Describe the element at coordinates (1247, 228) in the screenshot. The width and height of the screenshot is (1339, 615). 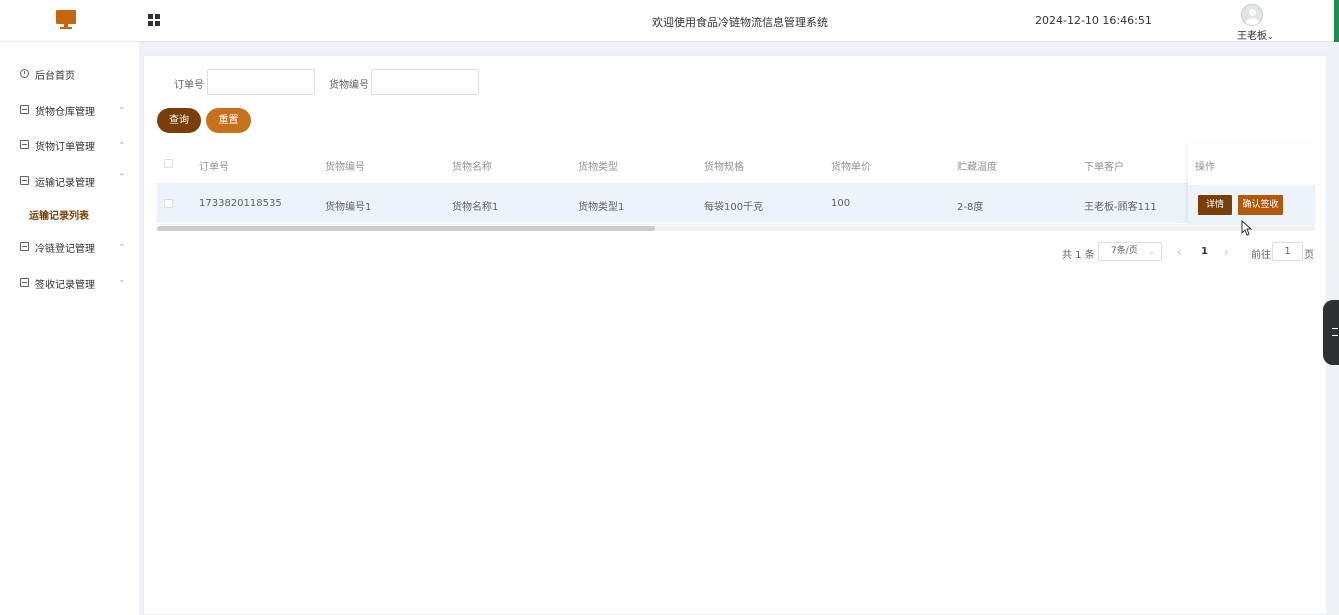
I see `mouse-cursor-icon` at that location.